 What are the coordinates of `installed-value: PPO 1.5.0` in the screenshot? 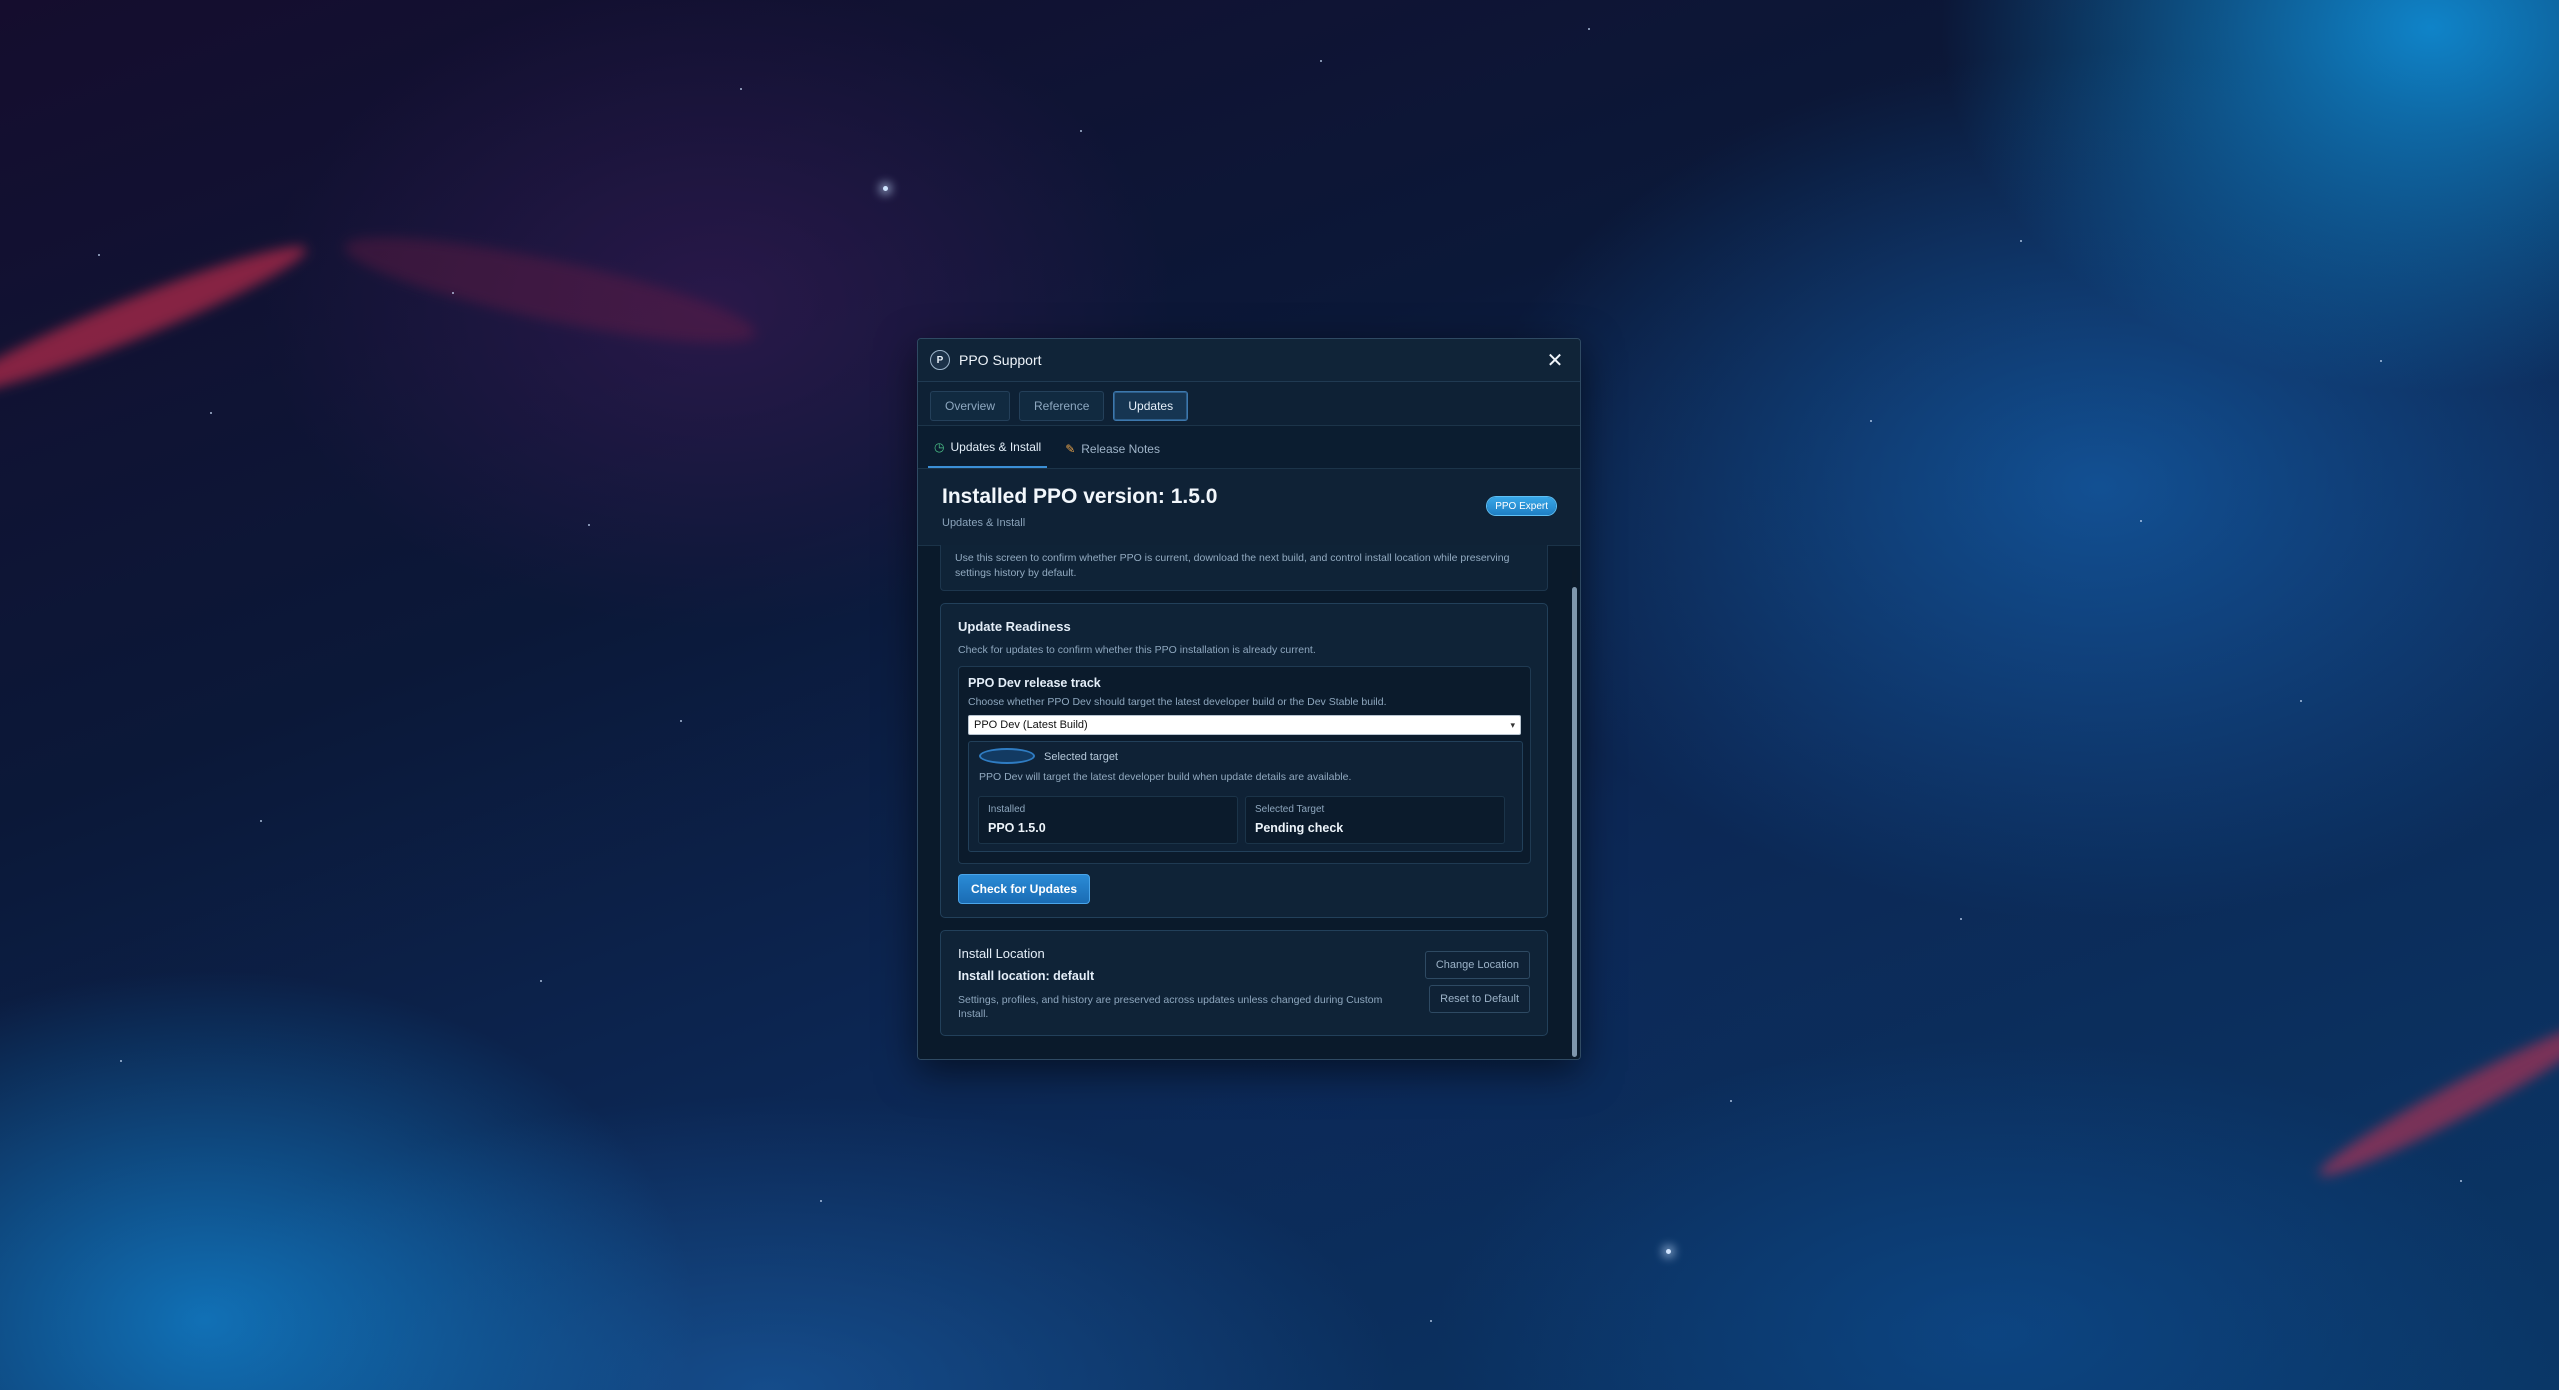 It's located at (1017, 828).